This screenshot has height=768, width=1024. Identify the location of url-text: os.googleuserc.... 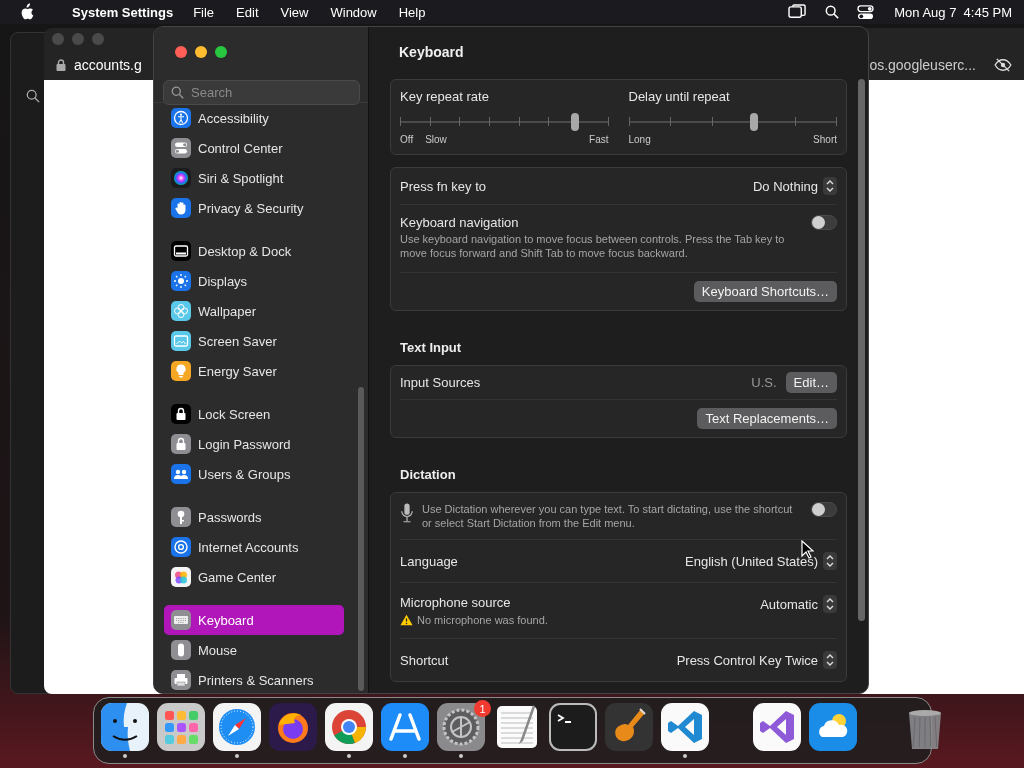
(922, 65).